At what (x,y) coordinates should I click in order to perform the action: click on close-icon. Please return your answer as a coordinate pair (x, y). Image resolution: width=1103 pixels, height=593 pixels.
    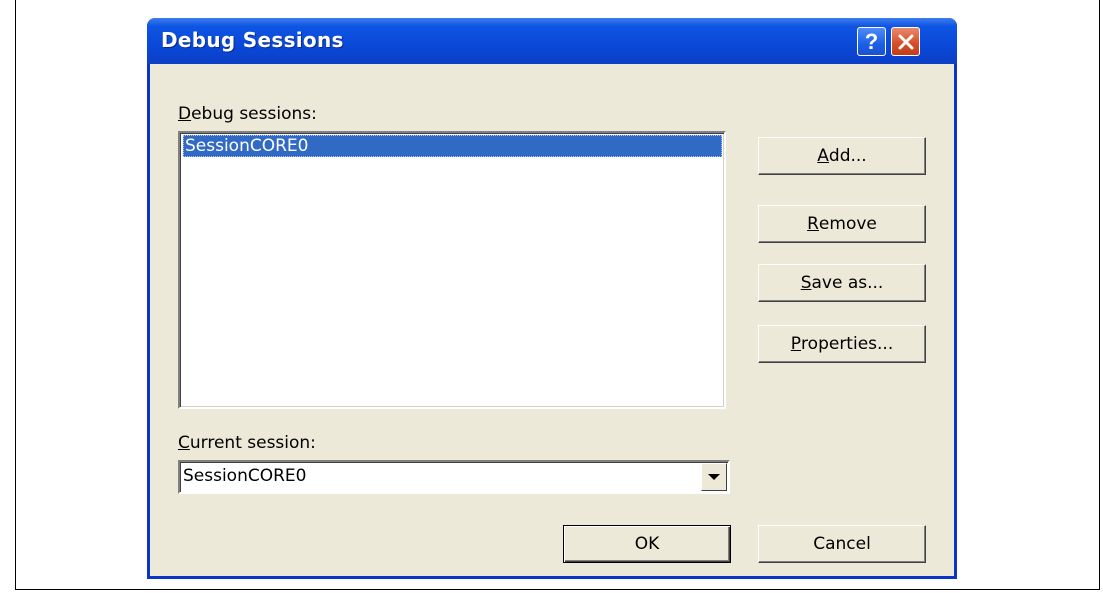
    Looking at the image, I should click on (905, 41).